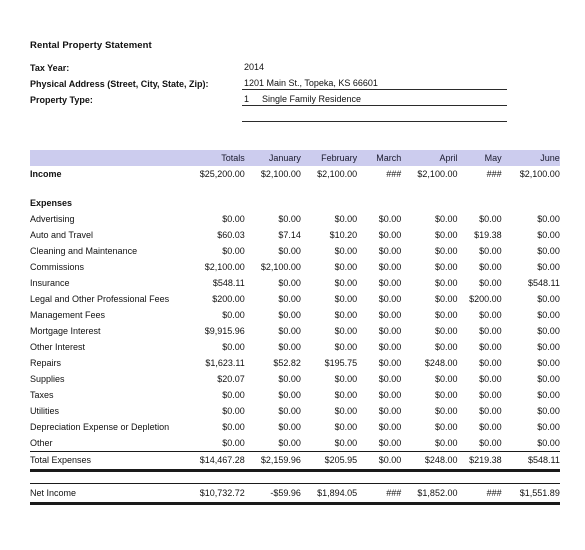 The image size is (585, 550). Describe the element at coordinates (65, 331) in the screenshot. I see `expense-label: Mortgage Interest` at that location.